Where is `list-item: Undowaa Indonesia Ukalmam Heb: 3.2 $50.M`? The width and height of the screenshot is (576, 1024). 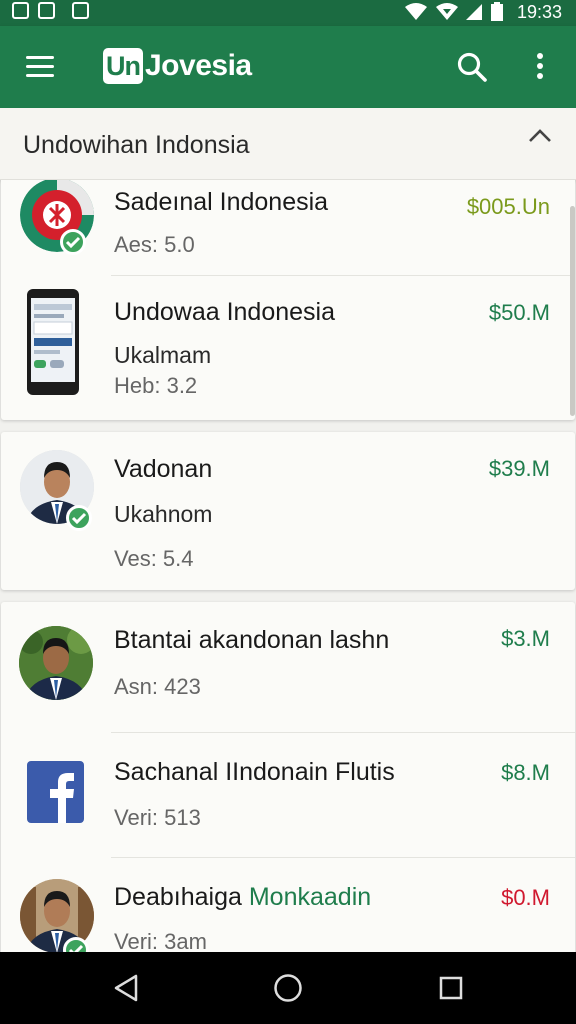 list-item: Undowaa Indonesia Ukalmam Heb: 3.2 $50.M is located at coordinates (287, 346).